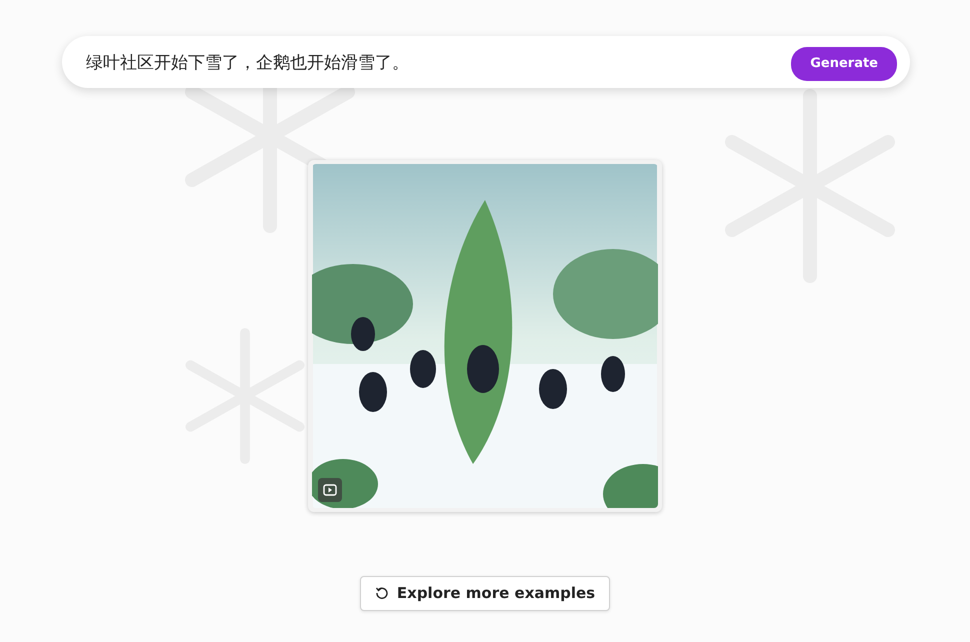  I want to click on play-icon, so click(330, 490).